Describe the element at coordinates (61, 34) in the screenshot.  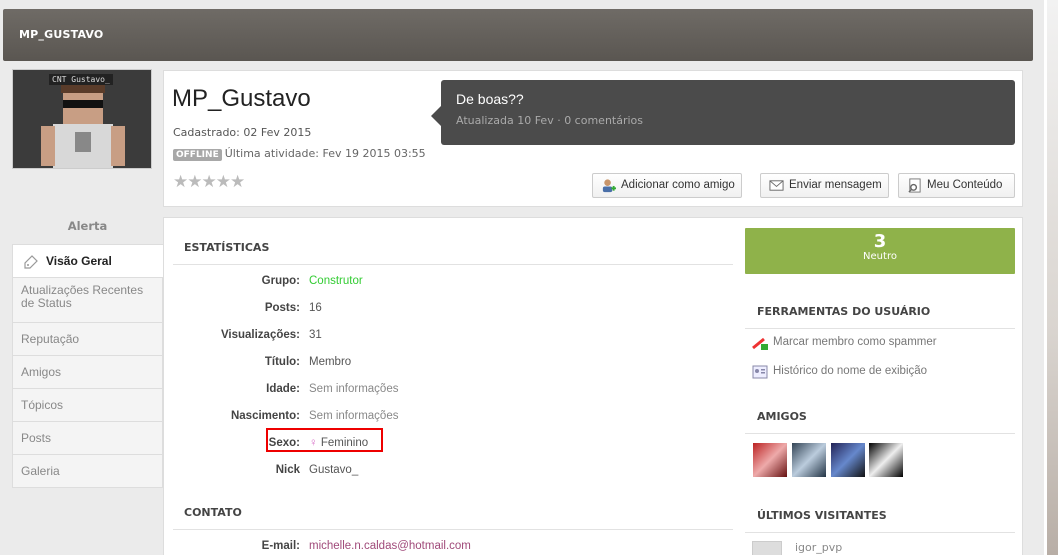
I see `header-title: MP_GUSTAVO` at that location.